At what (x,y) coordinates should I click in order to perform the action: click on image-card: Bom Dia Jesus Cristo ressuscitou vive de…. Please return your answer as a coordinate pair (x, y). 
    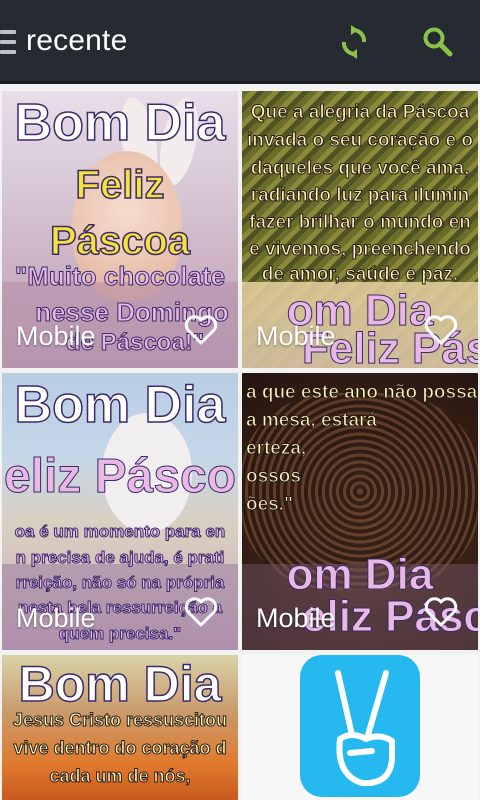
    Looking at the image, I should click on (120, 727).